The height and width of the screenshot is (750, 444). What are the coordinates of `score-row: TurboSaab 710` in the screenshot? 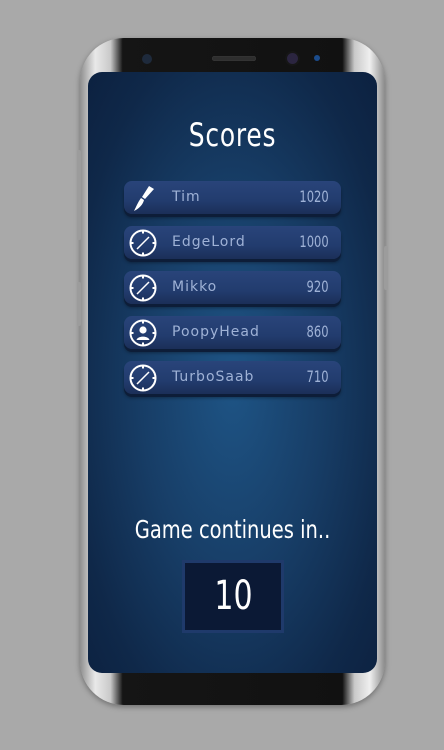 It's located at (232, 377).